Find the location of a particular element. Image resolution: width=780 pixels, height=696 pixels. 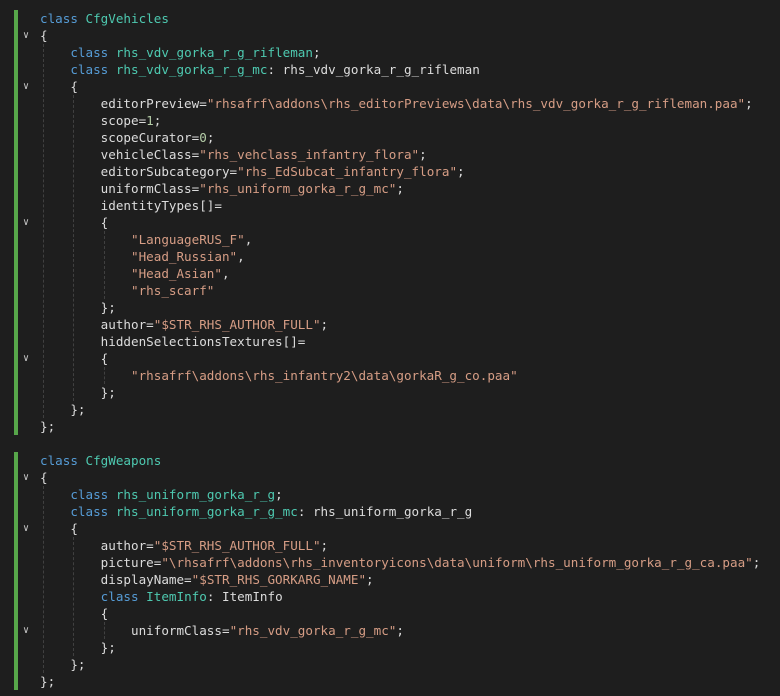

code-text: scope=1; is located at coordinates (101, 120).